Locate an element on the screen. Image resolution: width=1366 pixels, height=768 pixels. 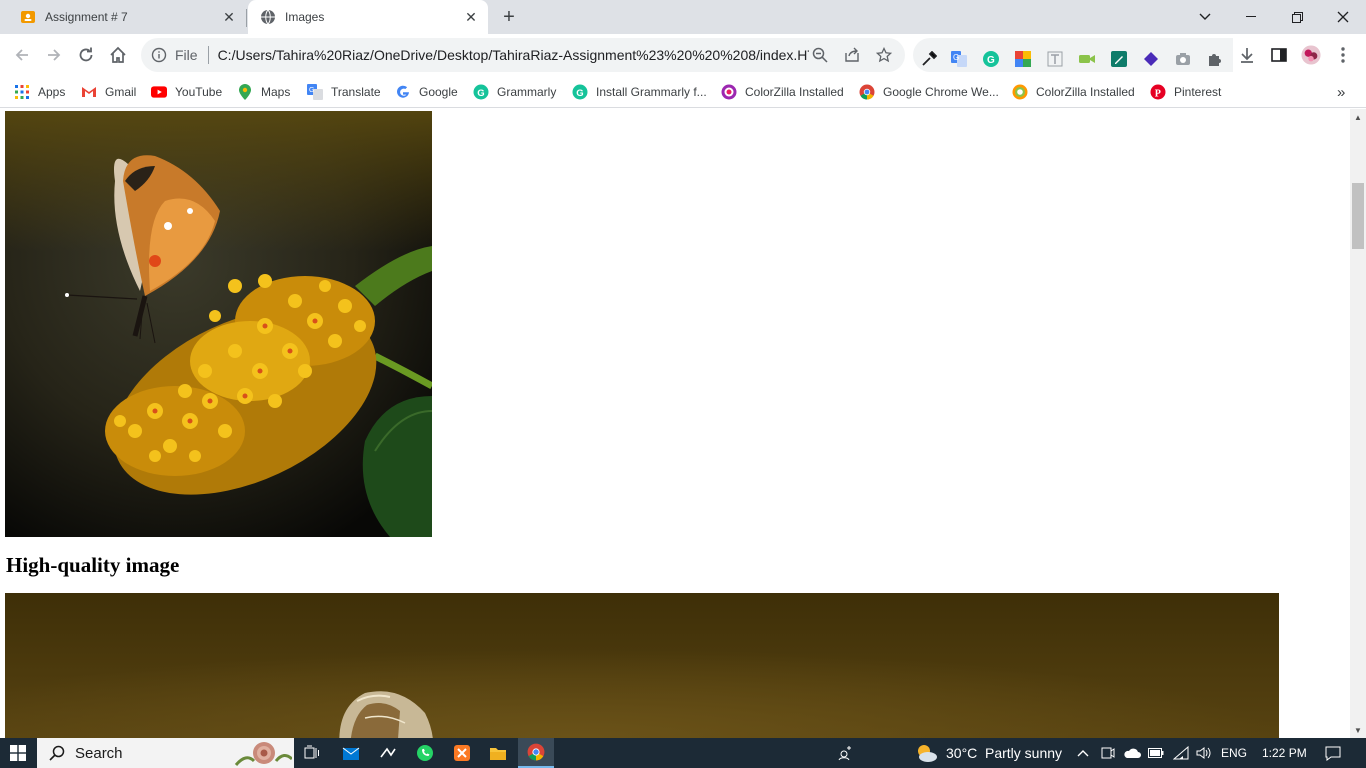
scrollbar-thumb is located at coordinates (1358, 216).